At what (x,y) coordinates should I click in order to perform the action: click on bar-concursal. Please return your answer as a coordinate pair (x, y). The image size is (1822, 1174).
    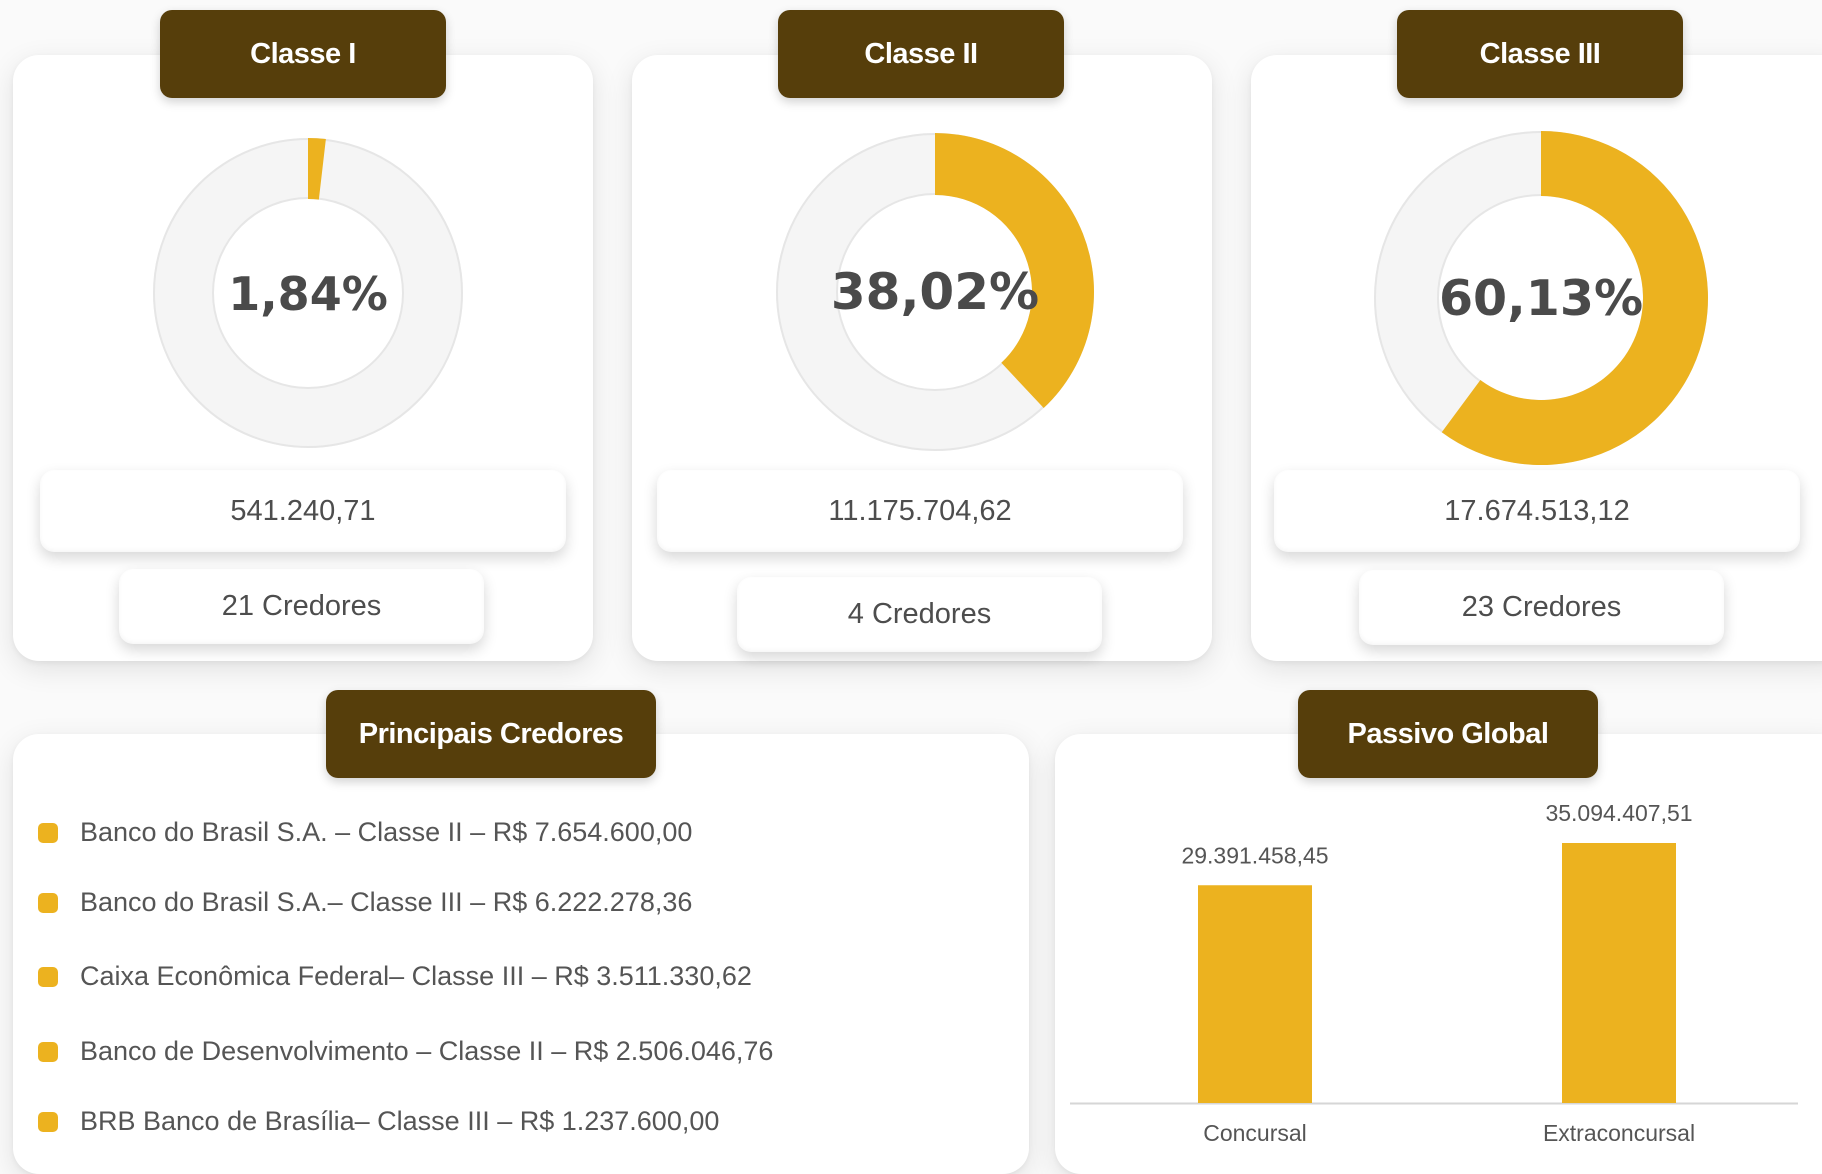
    Looking at the image, I should click on (1255, 994).